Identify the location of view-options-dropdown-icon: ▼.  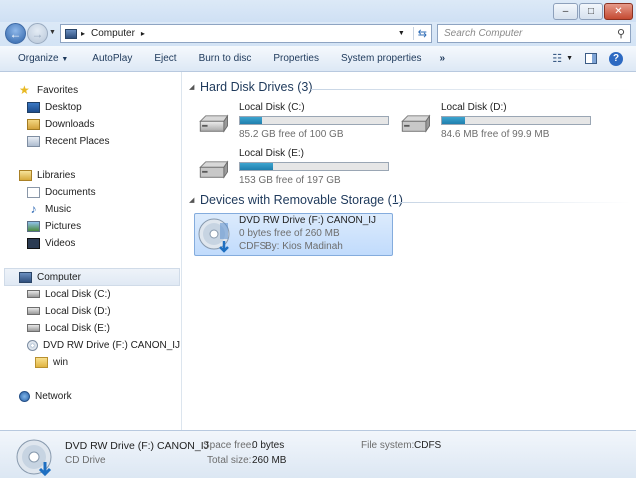
(569, 58).